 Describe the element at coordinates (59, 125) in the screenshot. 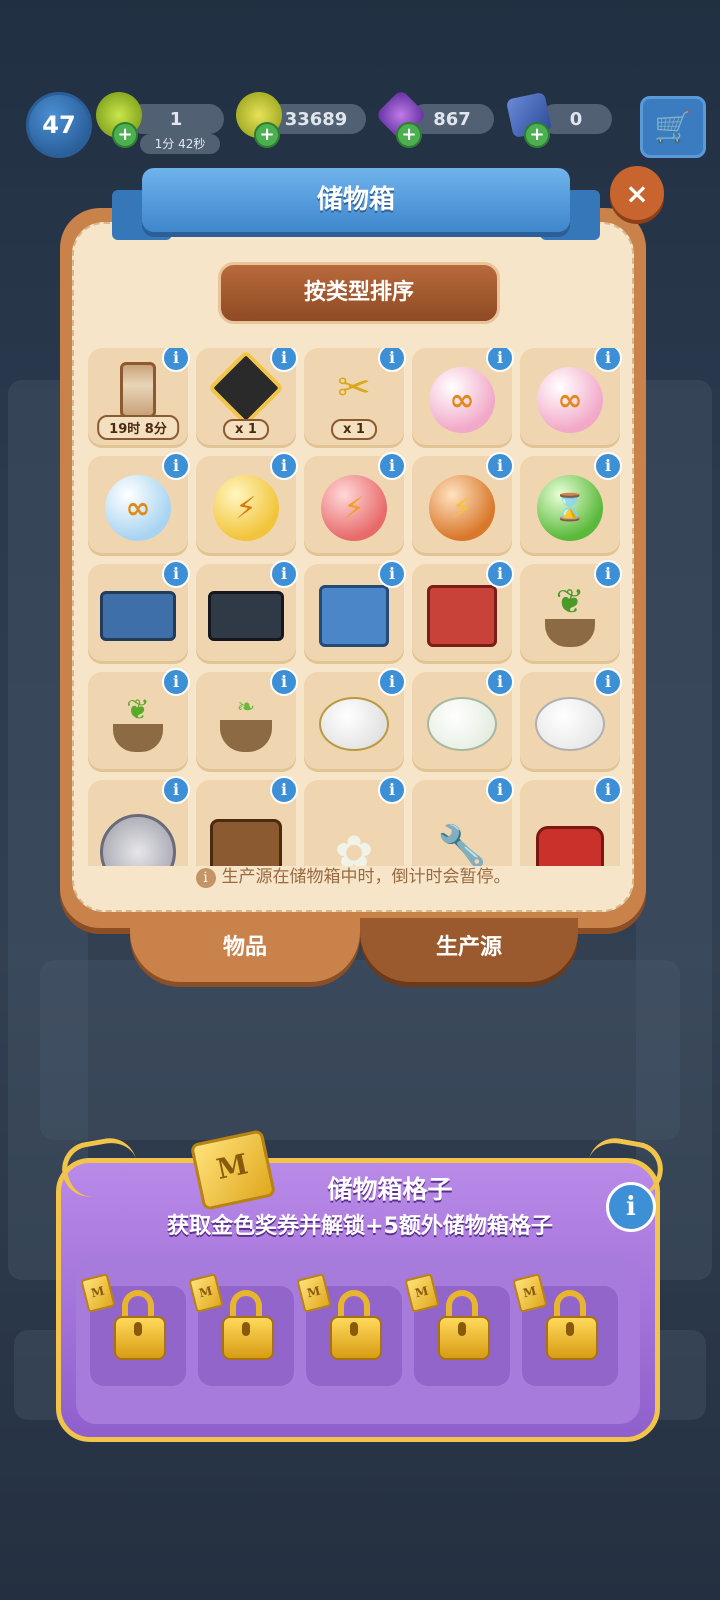

I see `player-level-badge: 47` at that location.